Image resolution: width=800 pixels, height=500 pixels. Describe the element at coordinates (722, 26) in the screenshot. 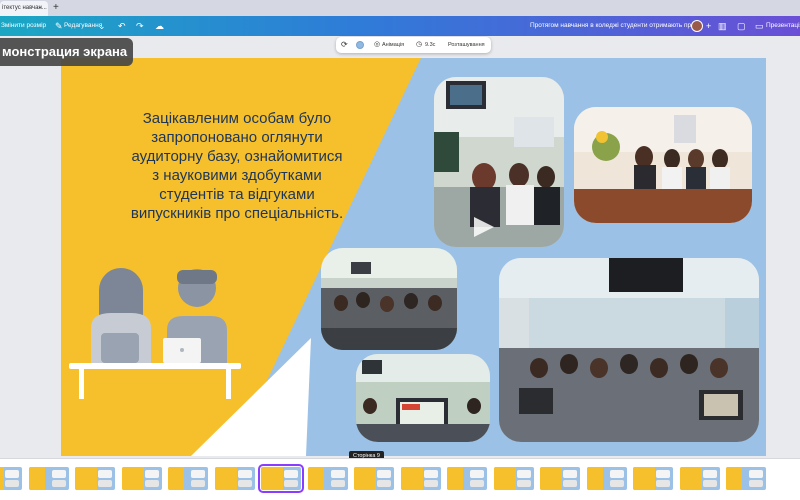

I see `chart-icon: ▥` at that location.